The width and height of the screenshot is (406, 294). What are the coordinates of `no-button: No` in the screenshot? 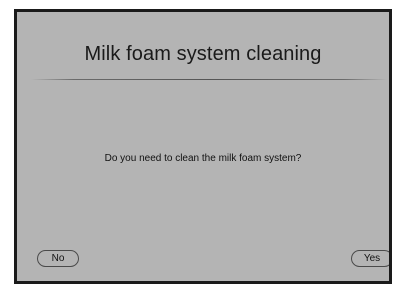 It's located at (58, 258).